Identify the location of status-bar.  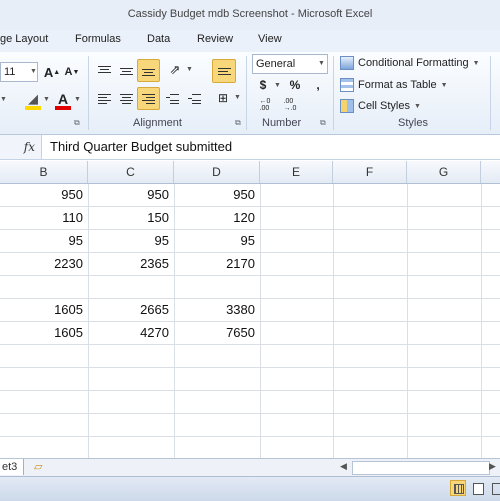
(250, 488).